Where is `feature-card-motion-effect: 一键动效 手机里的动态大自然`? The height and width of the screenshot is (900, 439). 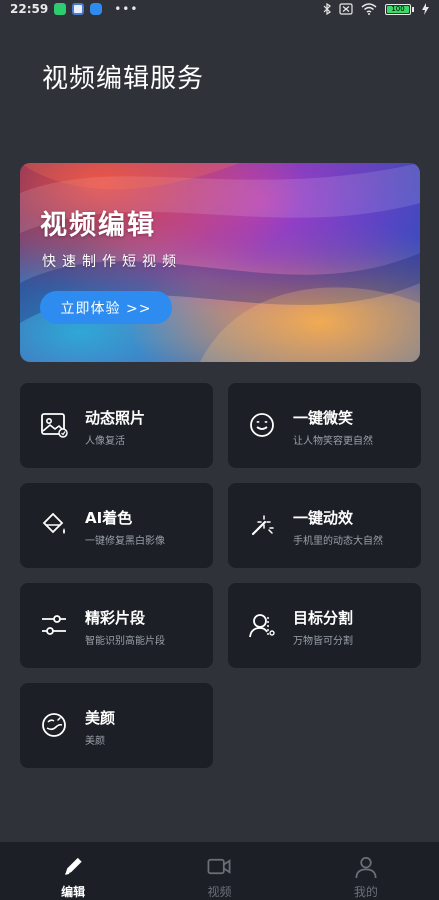
feature-card-motion-effect: 一键动效 手机里的动态大自然 is located at coordinates (324, 525).